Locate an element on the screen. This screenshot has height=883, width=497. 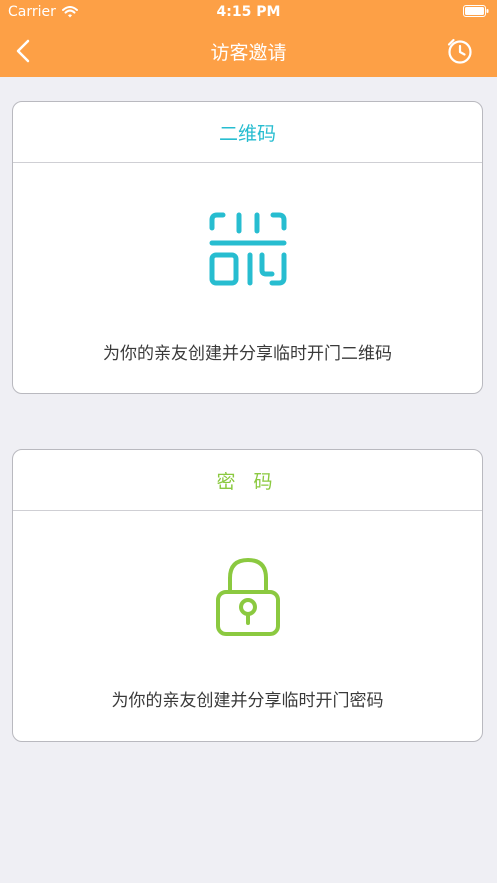
status-bar: Carrier 4:15 PM is located at coordinates (248, 13).